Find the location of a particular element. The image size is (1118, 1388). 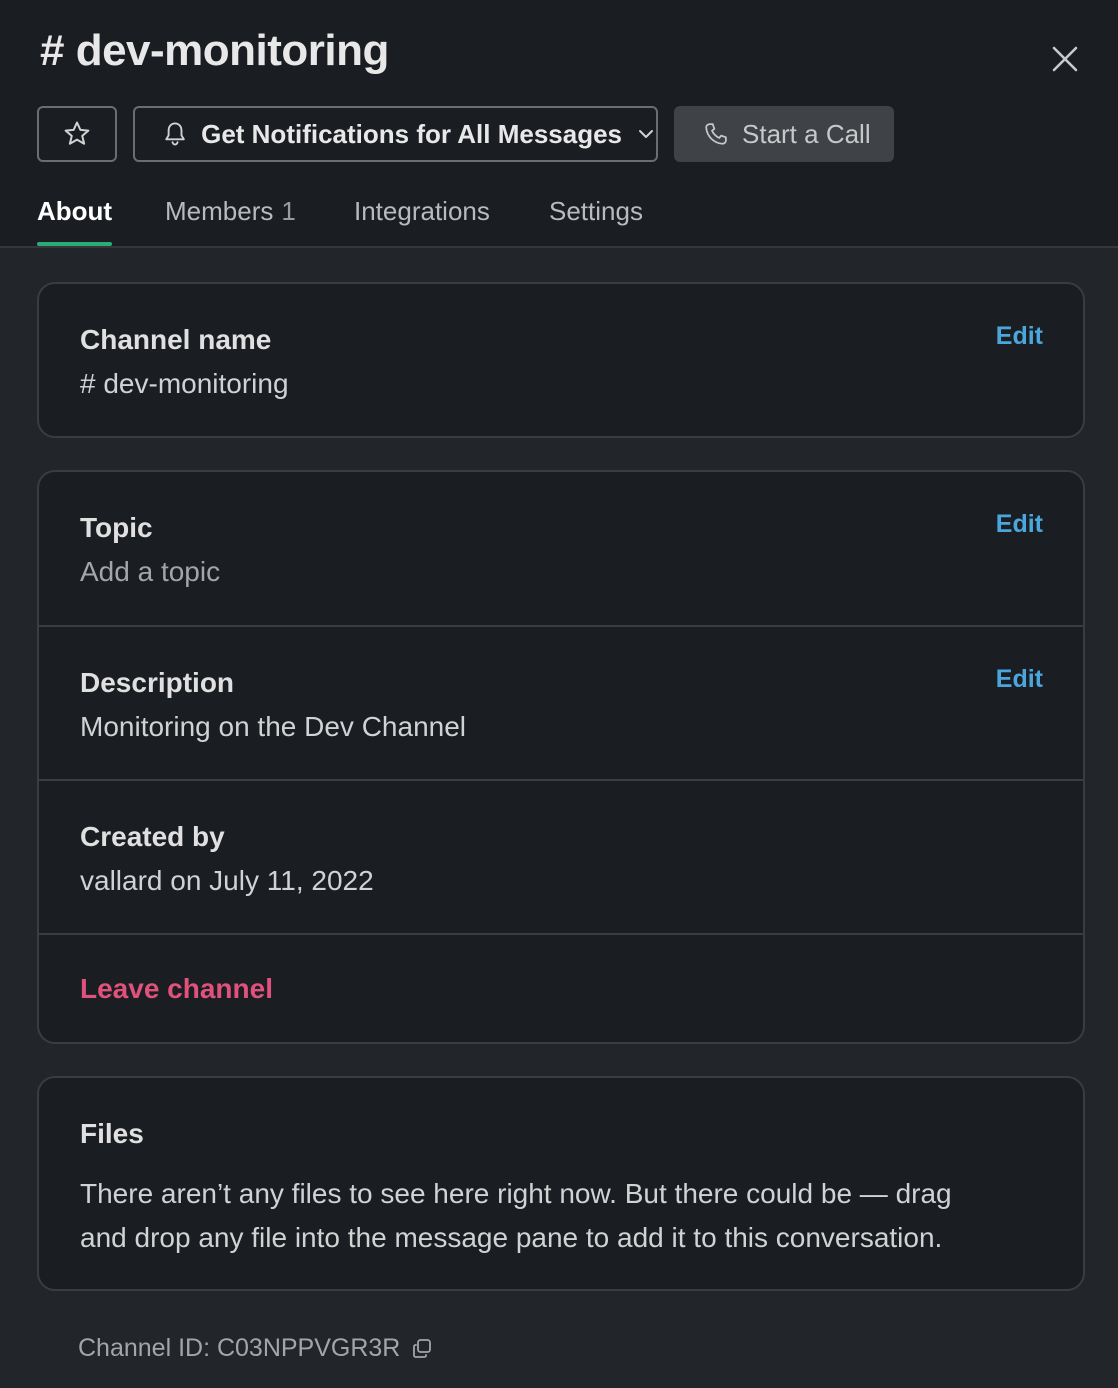

edit-channel-name-link: Edit is located at coordinates (1019, 336).